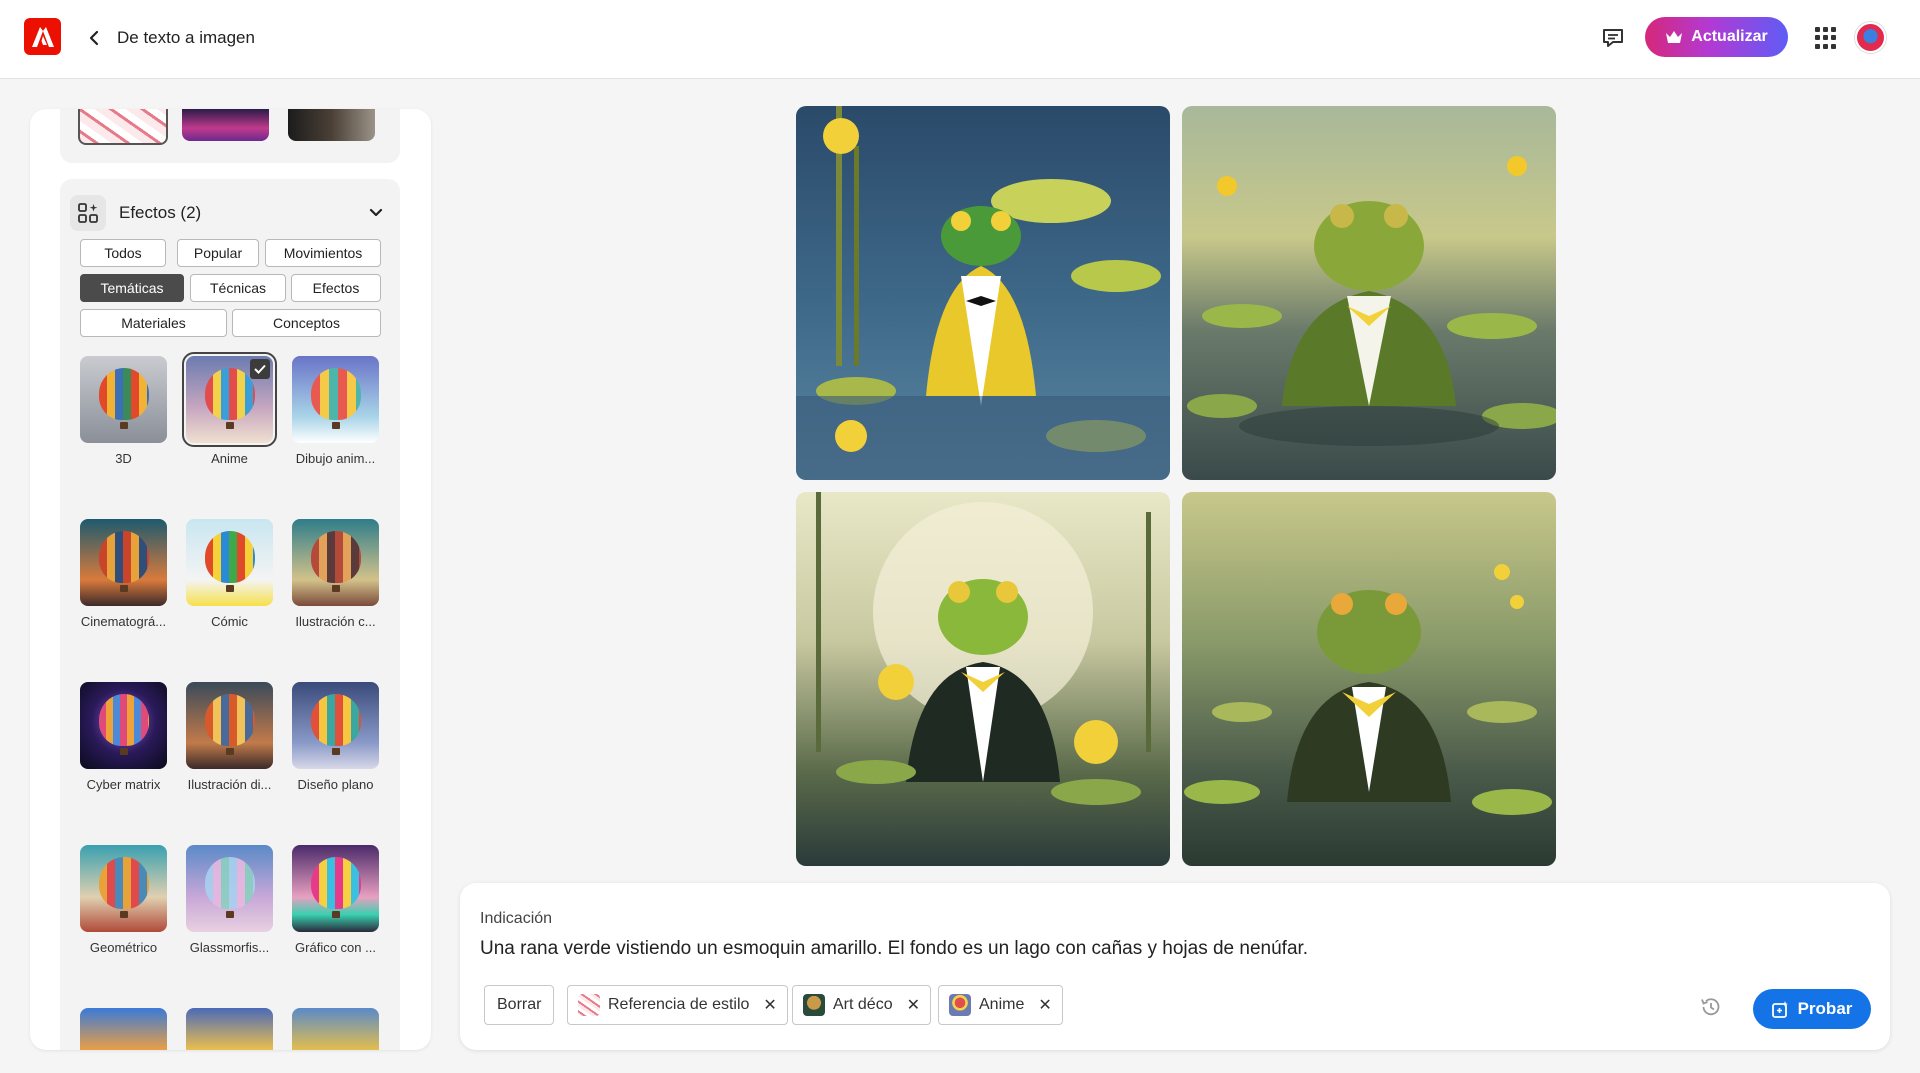 The image size is (1920, 1073). I want to click on try-button: Probar, so click(1812, 1009).